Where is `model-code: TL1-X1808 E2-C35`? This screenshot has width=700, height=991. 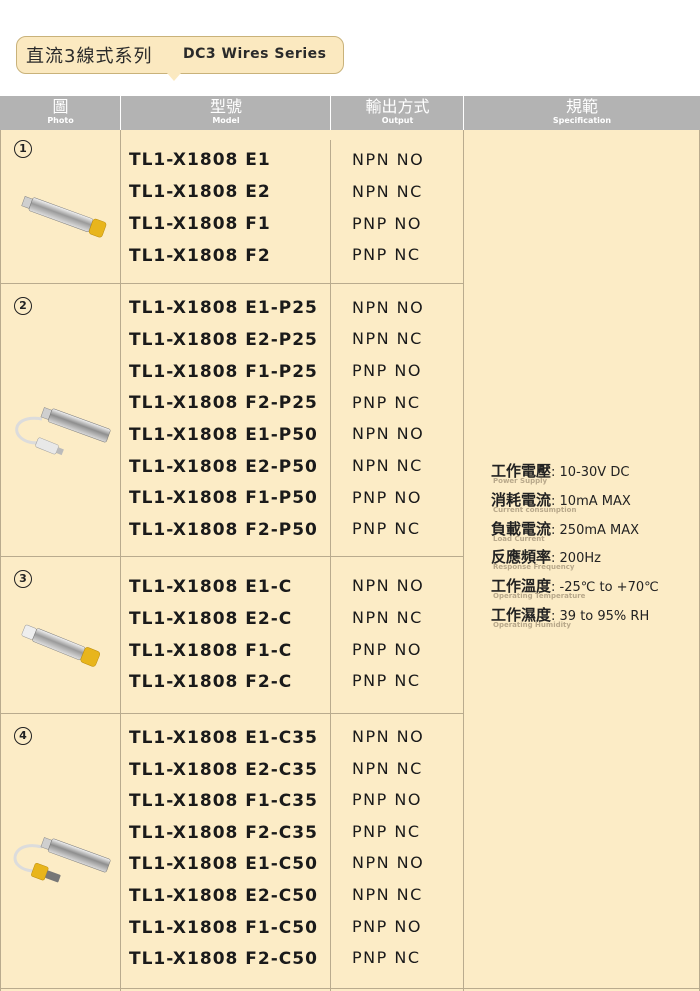
model-code: TL1-X1808 E2-C35 is located at coordinates (223, 770).